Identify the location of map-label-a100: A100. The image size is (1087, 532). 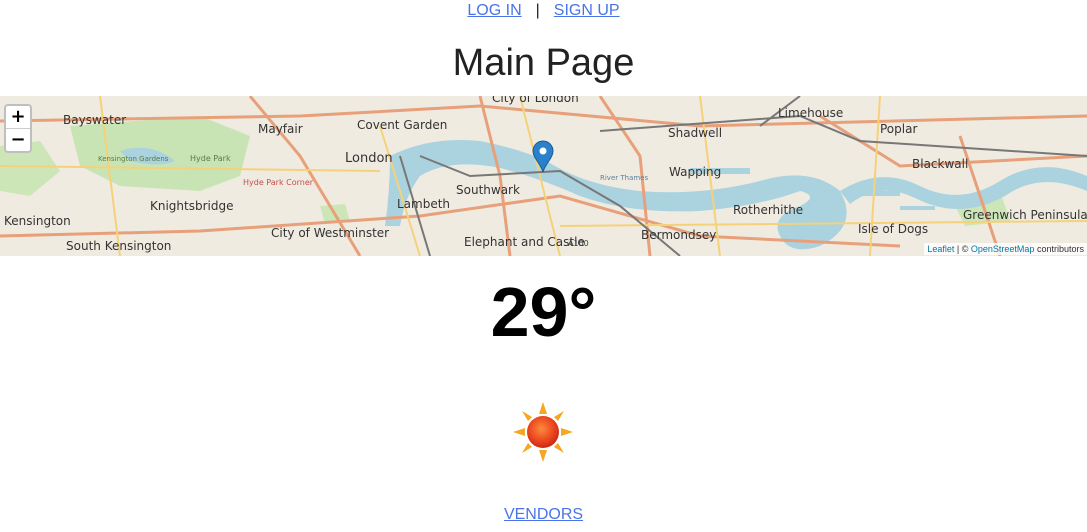
(578, 243).